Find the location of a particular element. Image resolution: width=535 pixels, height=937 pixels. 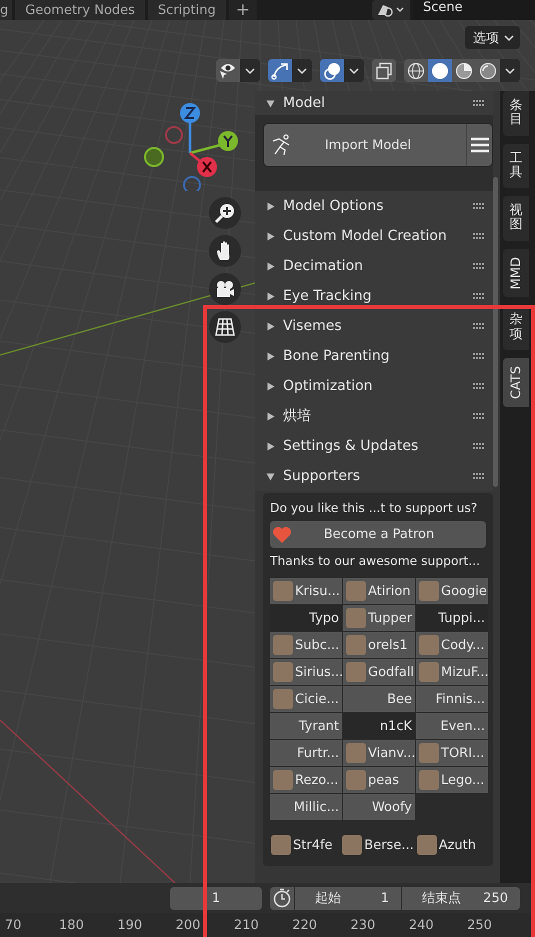

workspace-tab: g is located at coordinates (6, 10).